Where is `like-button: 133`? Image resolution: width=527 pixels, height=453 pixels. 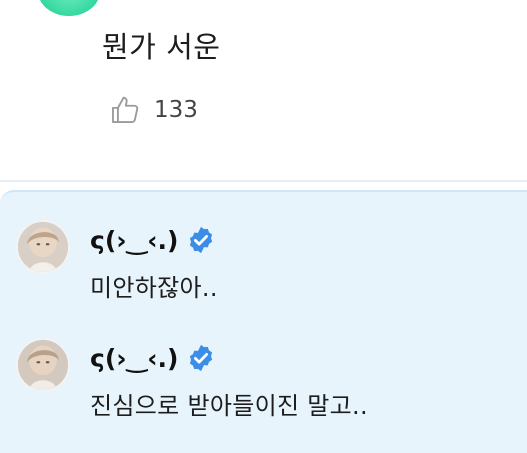 like-button: 133 is located at coordinates (153, 110).